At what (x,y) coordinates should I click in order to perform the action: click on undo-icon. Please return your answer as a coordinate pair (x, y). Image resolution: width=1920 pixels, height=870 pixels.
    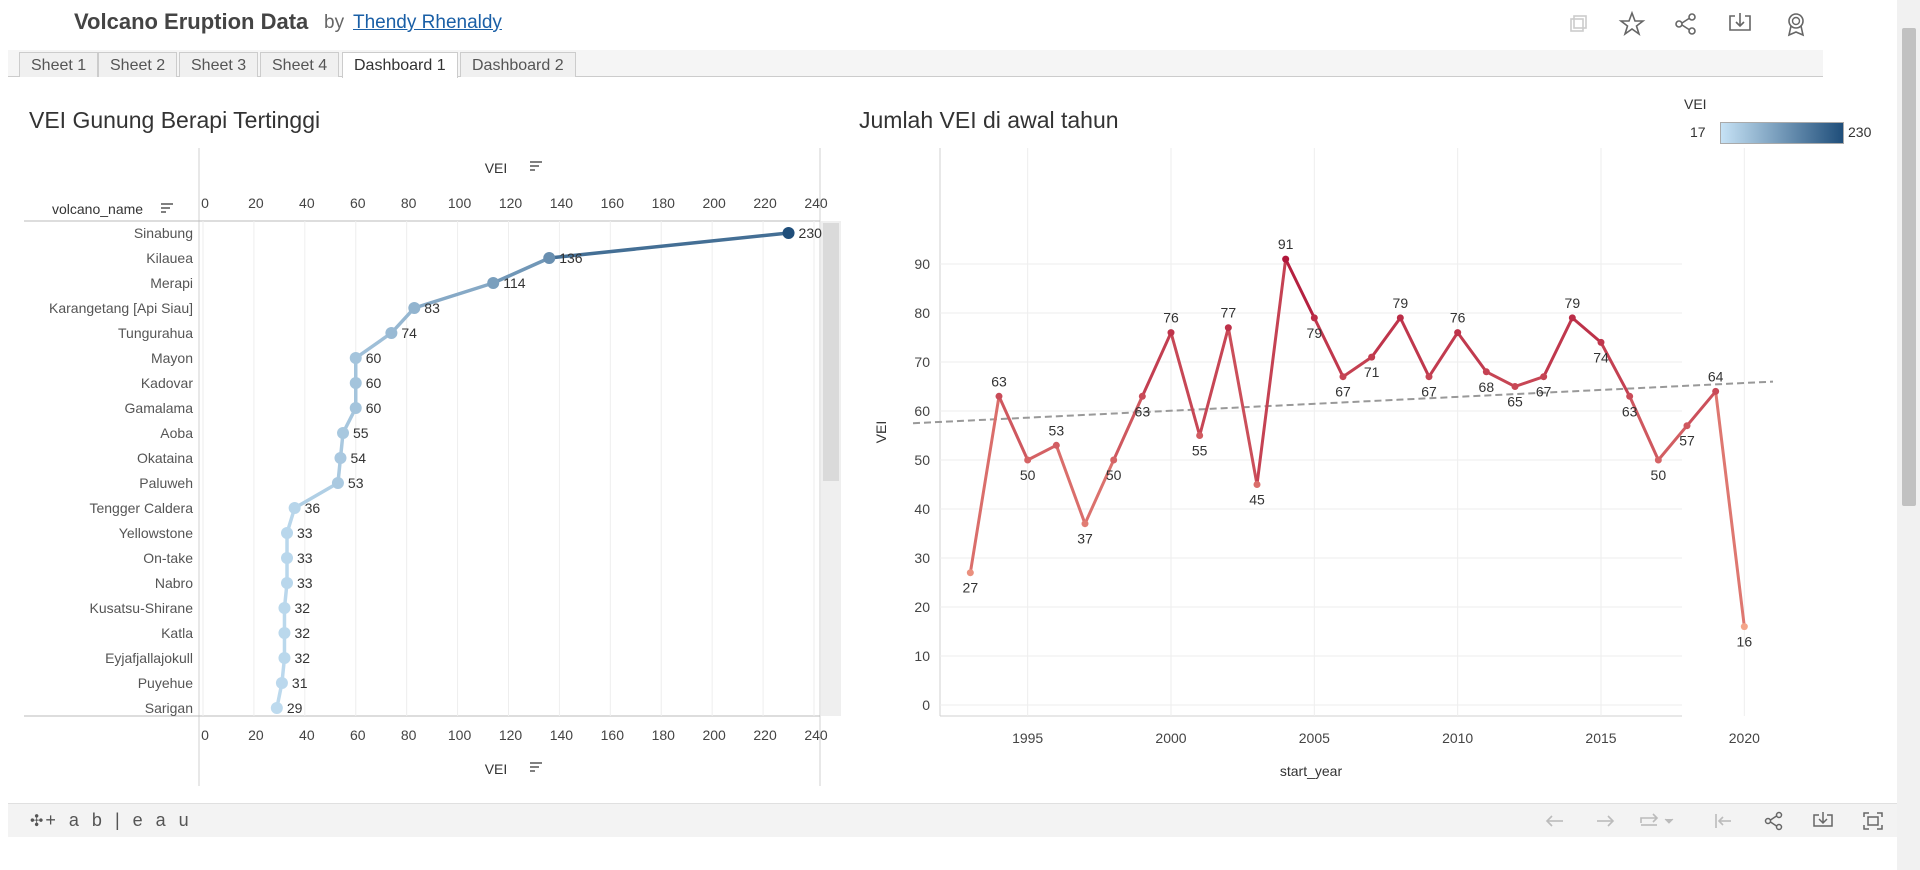
    Looking at the image, I should click on (1555, 821).